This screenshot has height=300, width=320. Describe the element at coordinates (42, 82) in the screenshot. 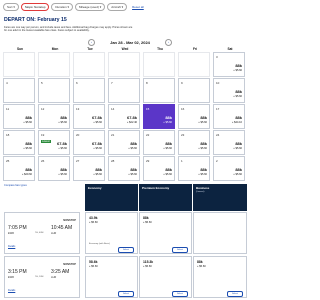

I see `day-number: 5` at that location.